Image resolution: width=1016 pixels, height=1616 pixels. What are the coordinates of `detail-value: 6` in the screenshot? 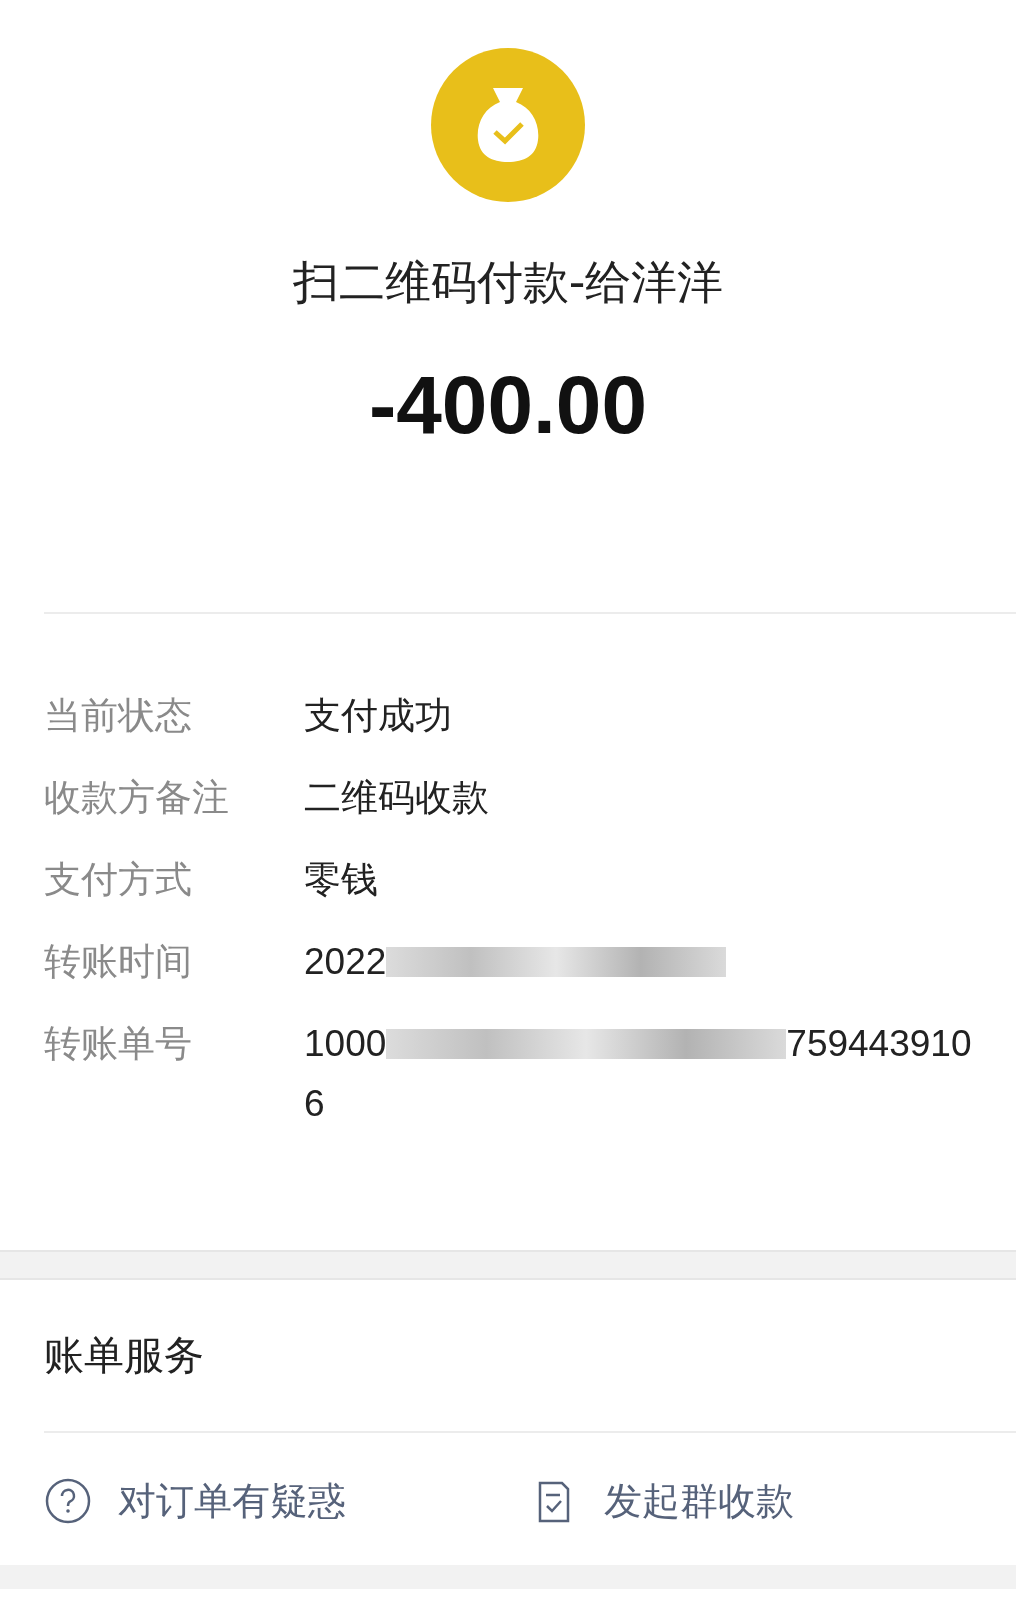 It's located at (315, 1104).